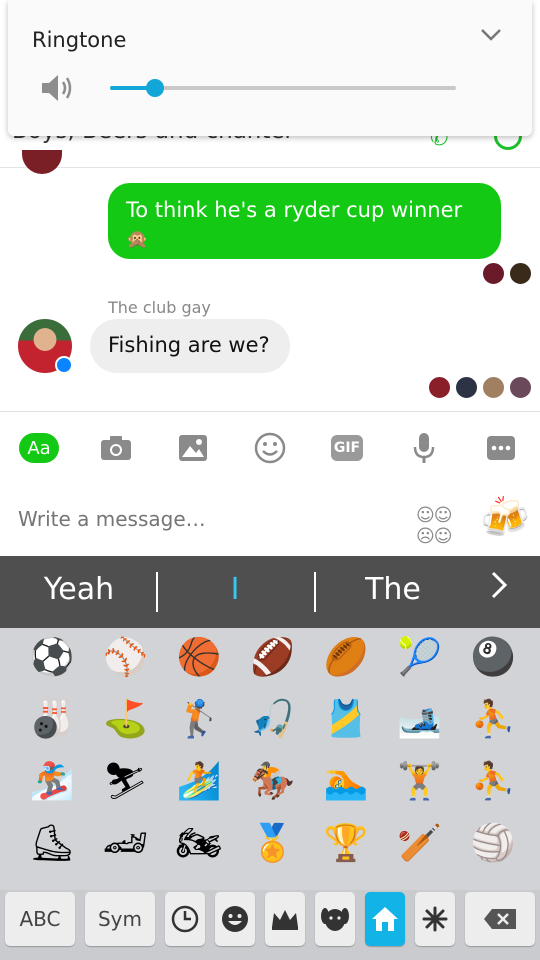 The width and height of the screenshot is (540, 960). I want to click on suggestion-2: I, so click(235, 589).